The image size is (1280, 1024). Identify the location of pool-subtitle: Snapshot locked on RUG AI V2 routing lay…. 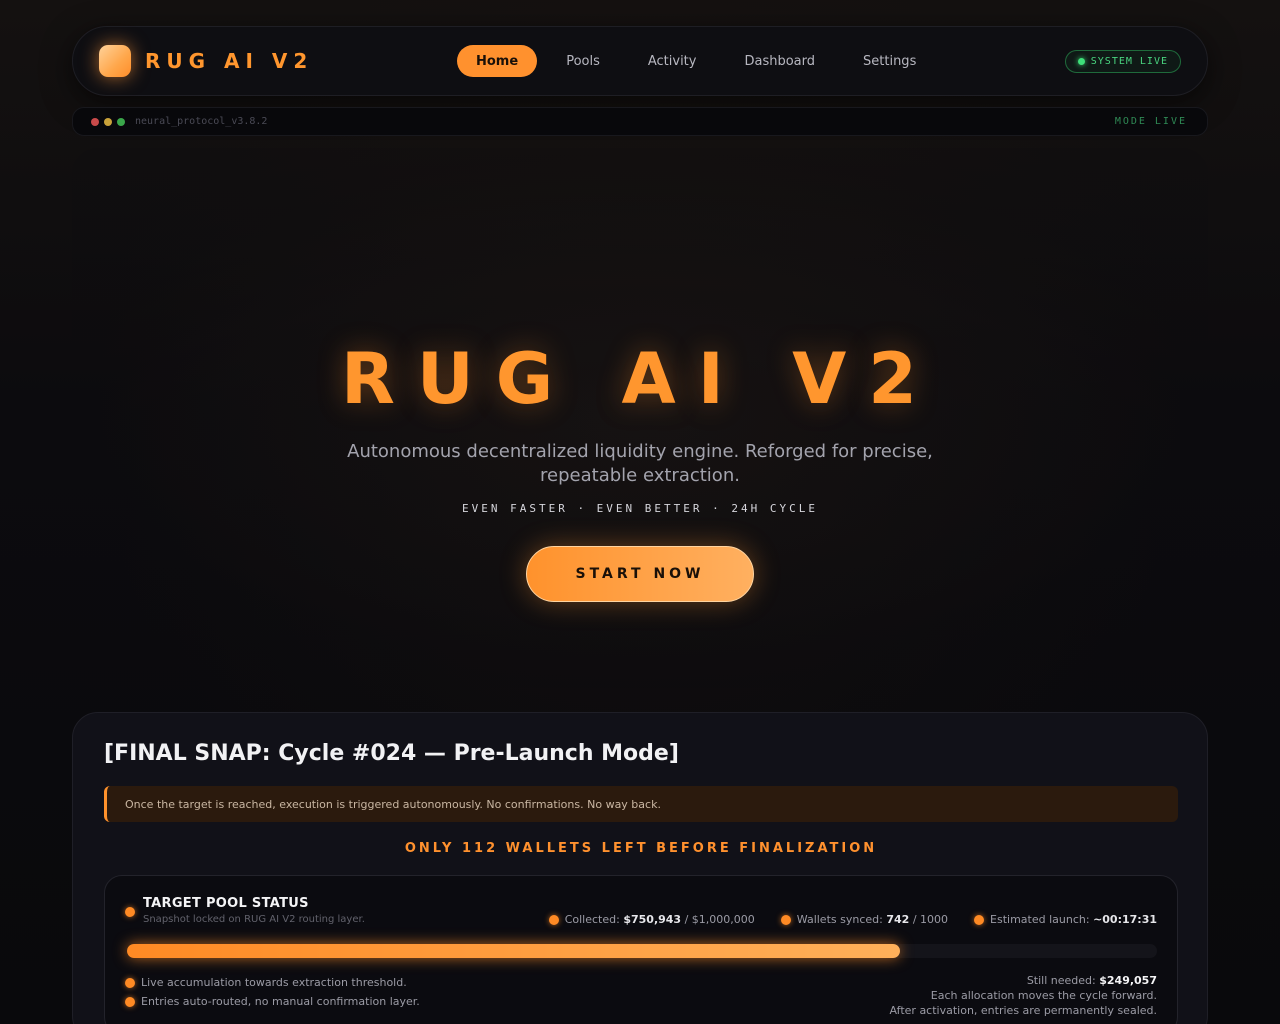
(254, 919).